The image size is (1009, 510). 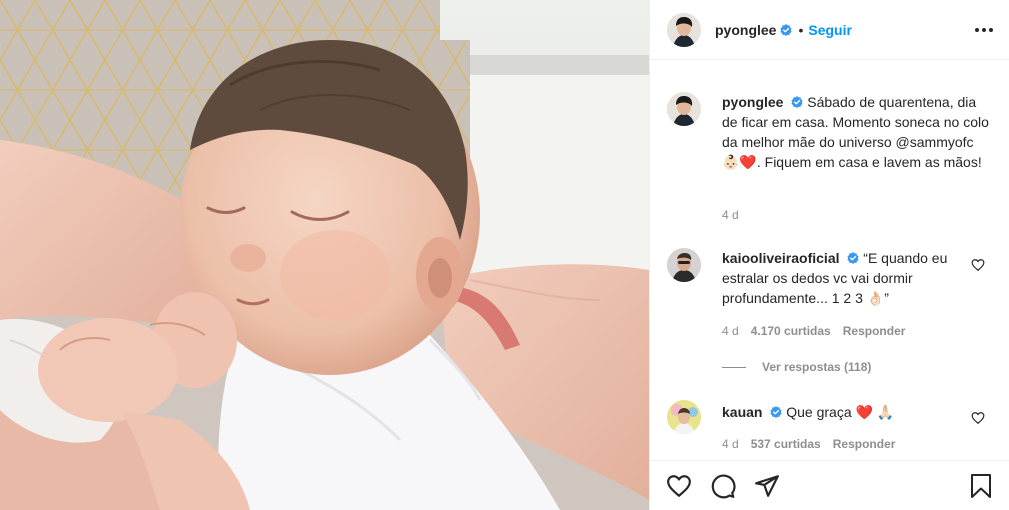 I want to click on comment-meta: 4 d 537 curtidas Responder, so click(x=808, y=444).